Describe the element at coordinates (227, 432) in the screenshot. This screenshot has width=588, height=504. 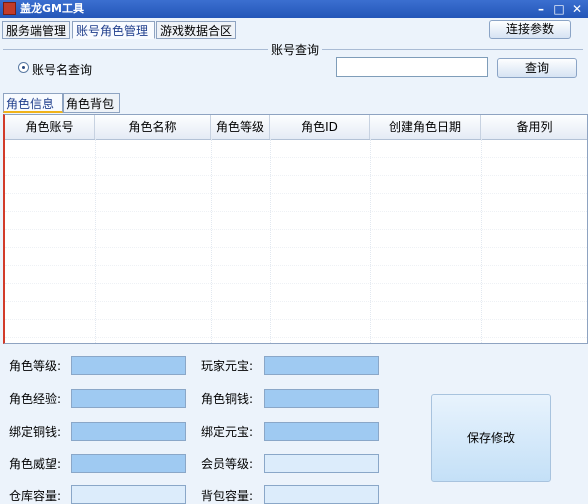
I see `bound-ingot-label: 绑定元宝:` at that location.